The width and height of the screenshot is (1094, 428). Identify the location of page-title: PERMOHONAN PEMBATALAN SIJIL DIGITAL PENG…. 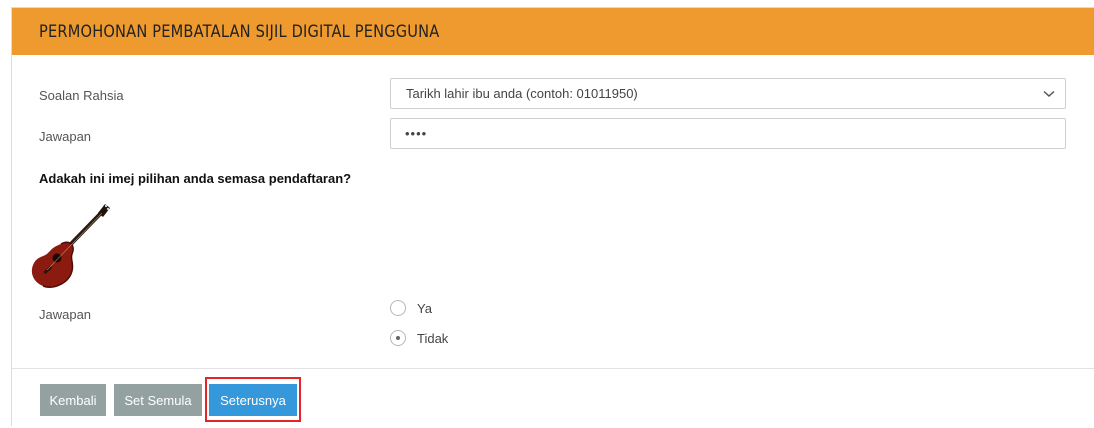
(239, 31).